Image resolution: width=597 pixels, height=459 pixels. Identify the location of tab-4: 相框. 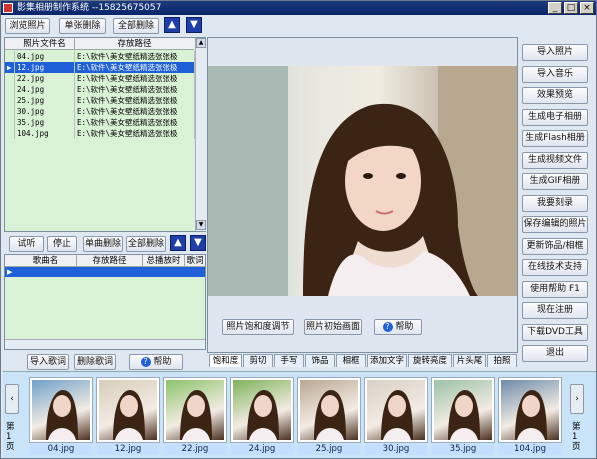
(351, 360).